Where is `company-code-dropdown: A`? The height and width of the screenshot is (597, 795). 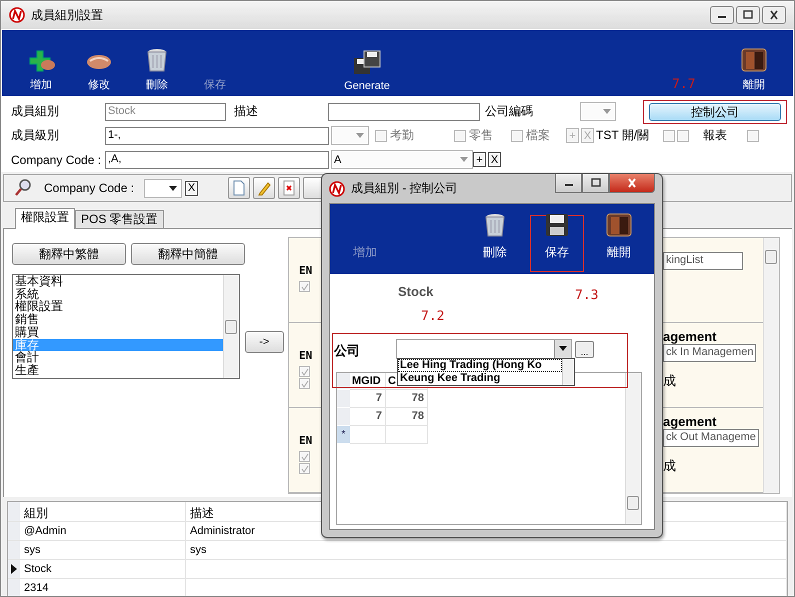
company-code-dropdown: A is located at coordinates (402, 159).